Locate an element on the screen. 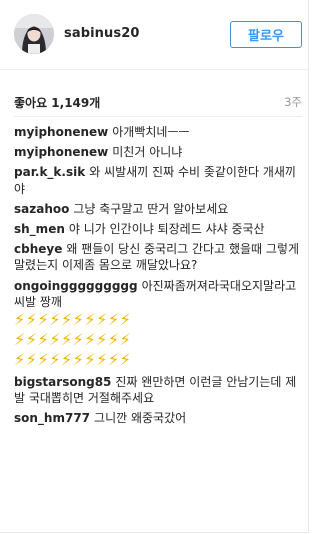 The image size is (320, 534). comment: par.k_k.sik 와 씨발새끼 진짜 수비 좆같이한다 개새끼야 is located at coordinates (160, 180).